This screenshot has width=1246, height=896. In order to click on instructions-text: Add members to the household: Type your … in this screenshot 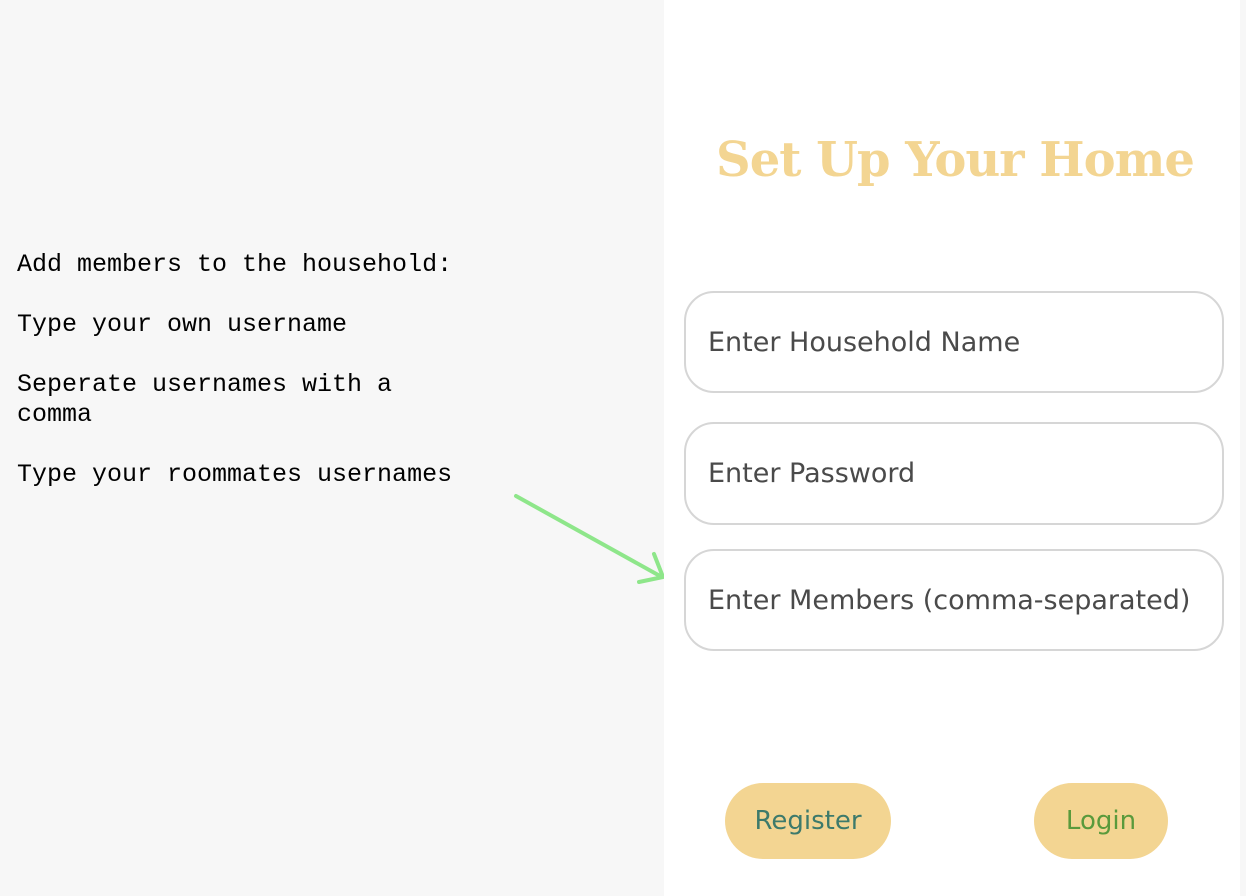, I will do `click(267, 385)`.